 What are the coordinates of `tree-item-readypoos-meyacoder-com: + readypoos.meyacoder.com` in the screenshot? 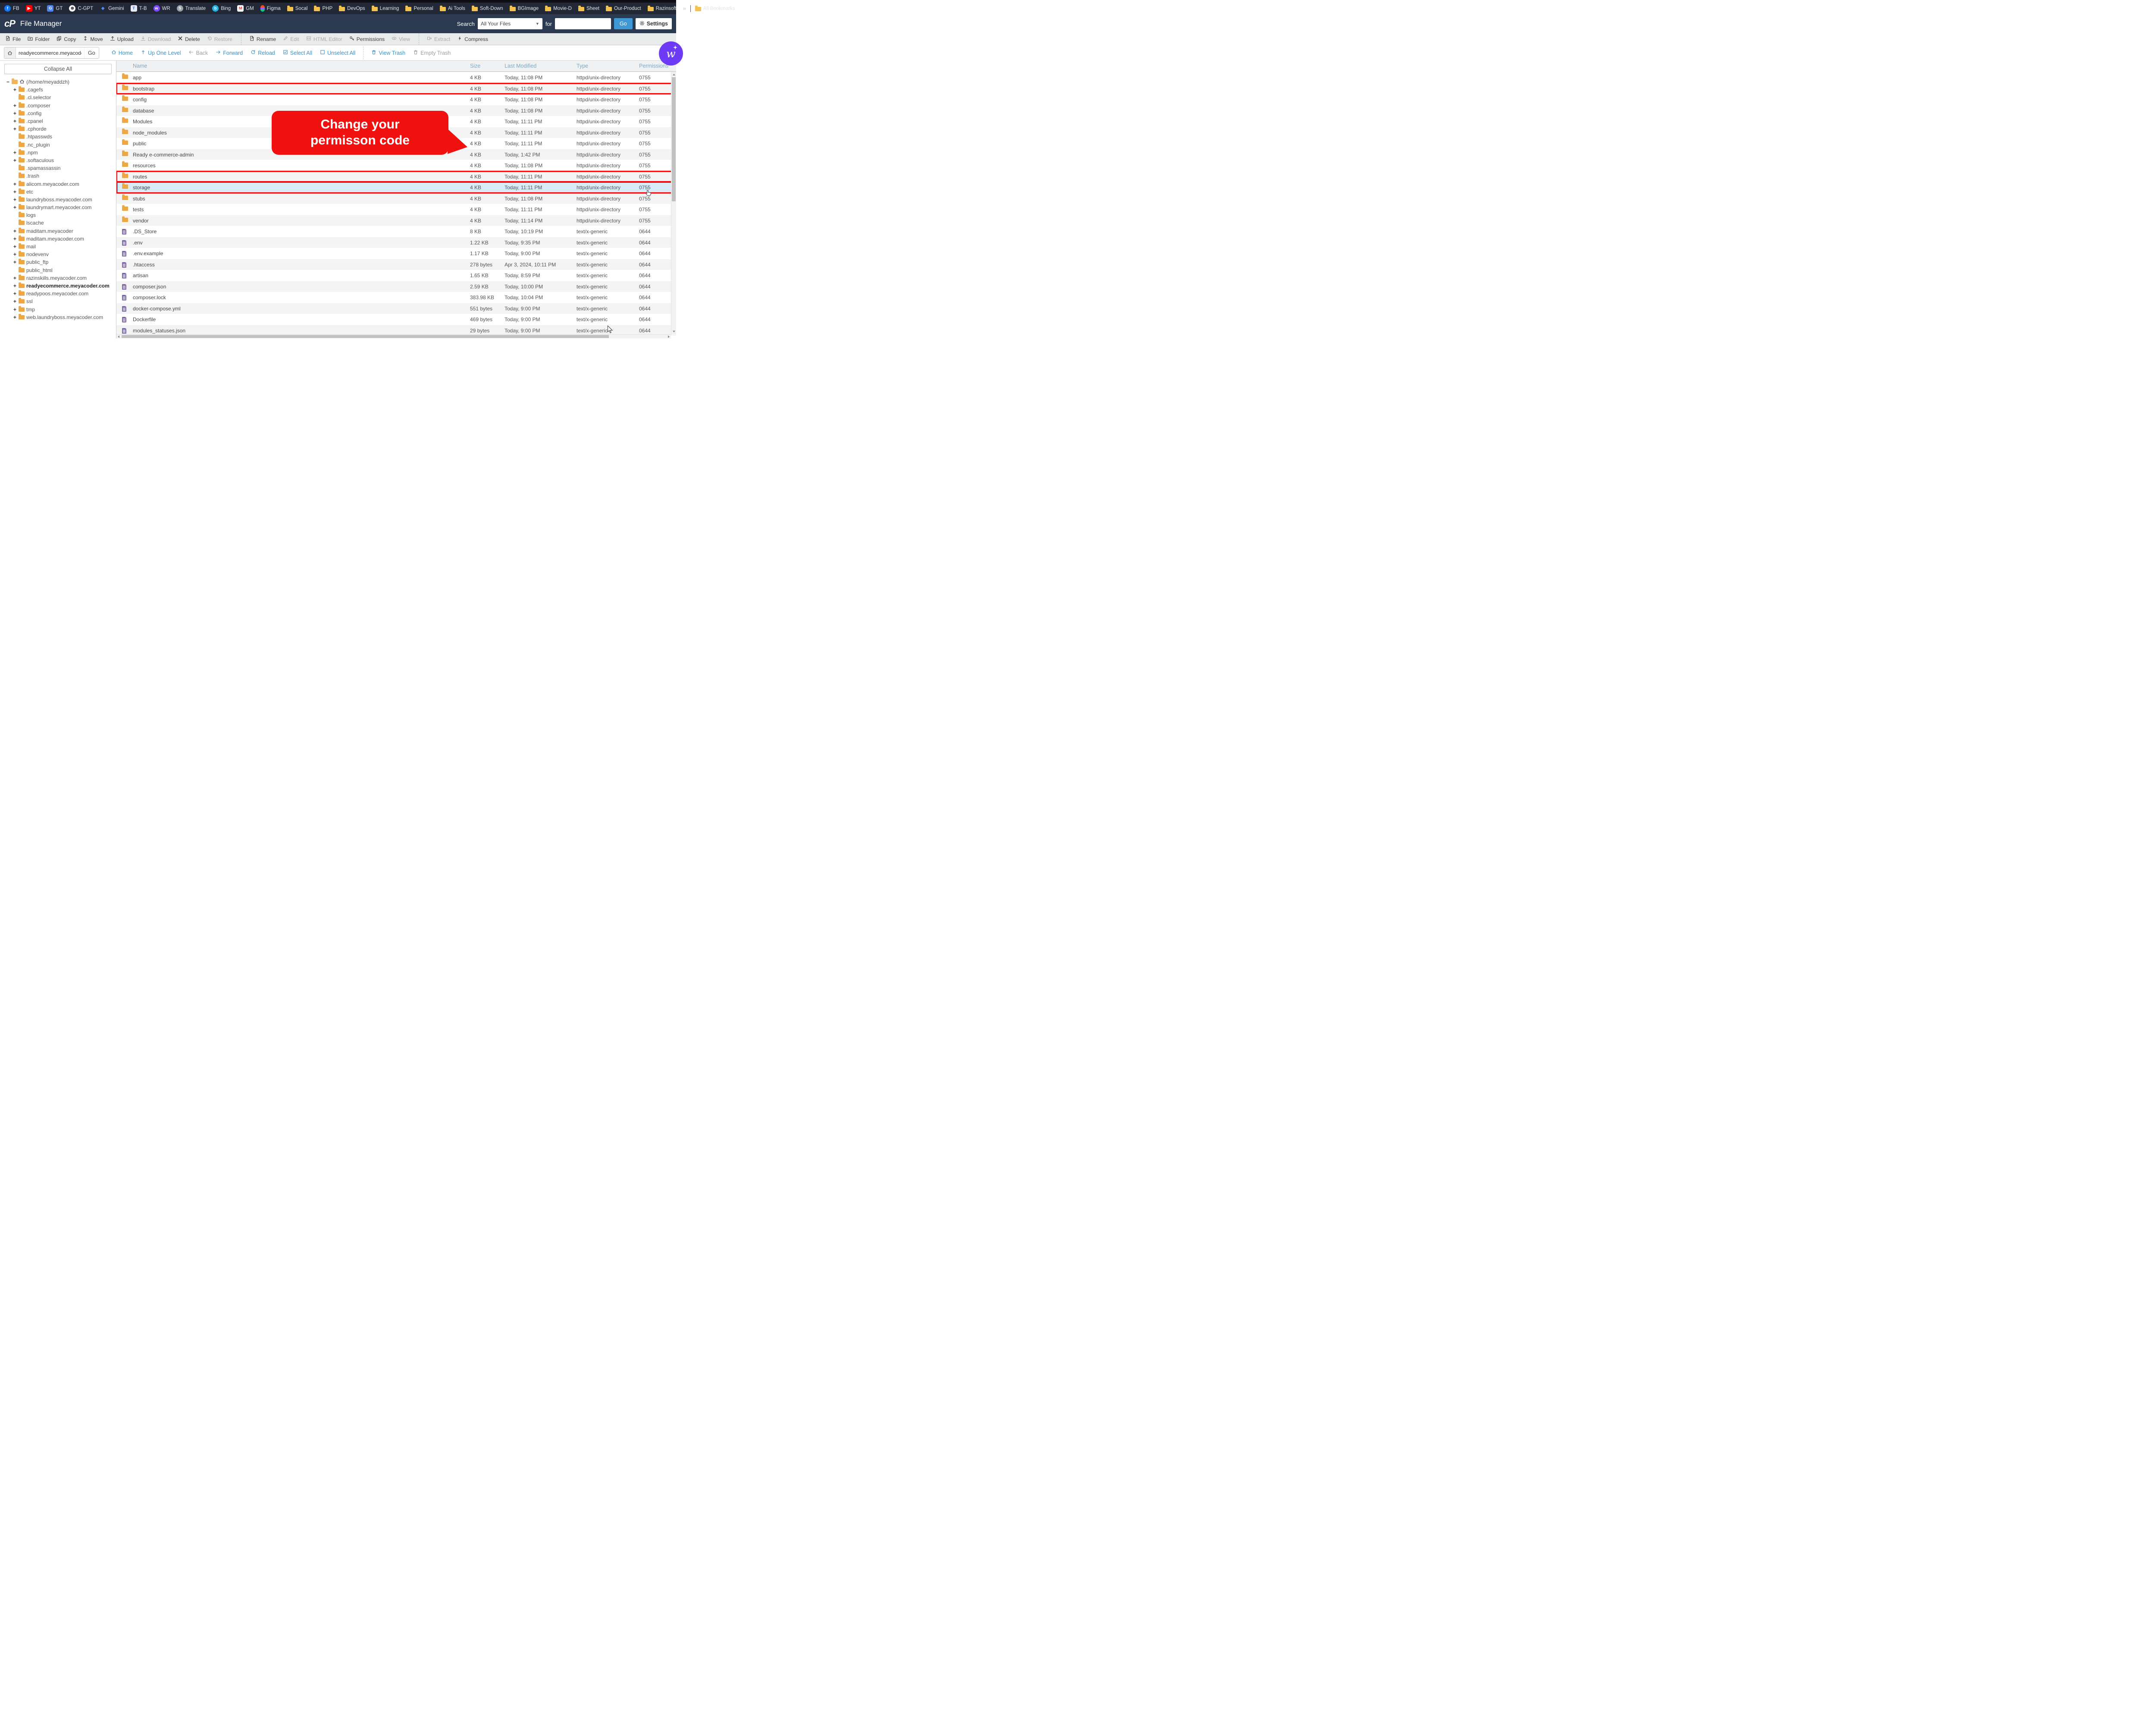 It's located at (58, 293).